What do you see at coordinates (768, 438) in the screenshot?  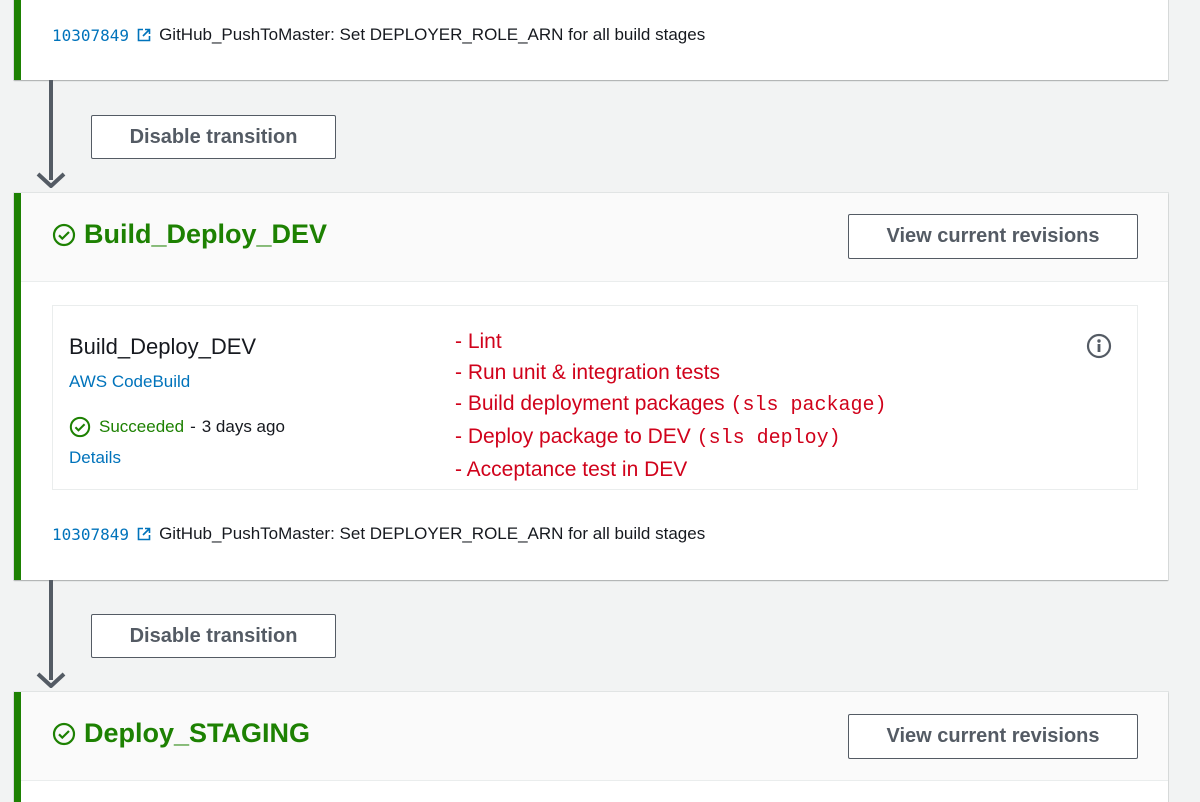 I see `annotation-code: (sls deploy)` at bounding box center [768, 438].